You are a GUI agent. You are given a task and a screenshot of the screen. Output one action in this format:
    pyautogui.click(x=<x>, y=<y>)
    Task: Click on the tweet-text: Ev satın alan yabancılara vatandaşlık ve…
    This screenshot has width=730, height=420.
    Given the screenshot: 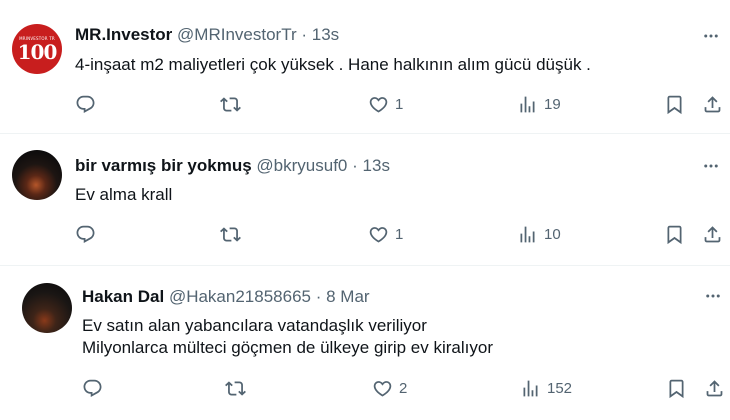 What is the action you would take?
    pyautogui.click(x=287, y=337)
    